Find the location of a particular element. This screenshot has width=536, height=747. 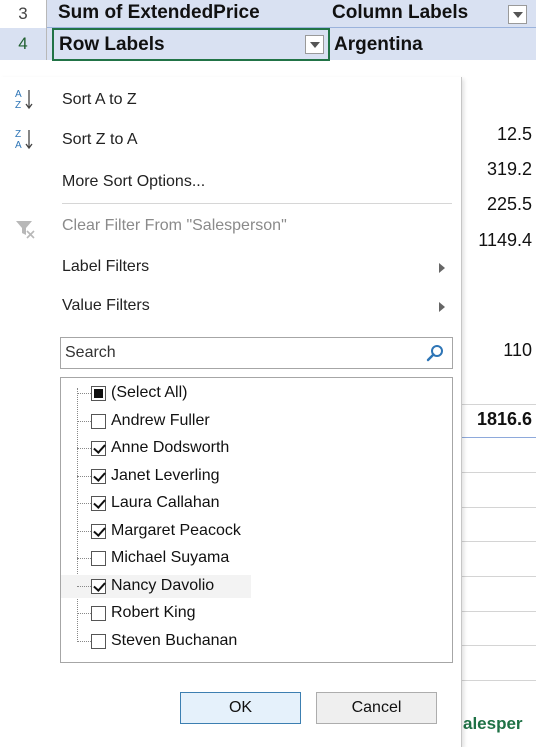

filter-list-item: Nancy Davolio is located at coordinates (156, 586).